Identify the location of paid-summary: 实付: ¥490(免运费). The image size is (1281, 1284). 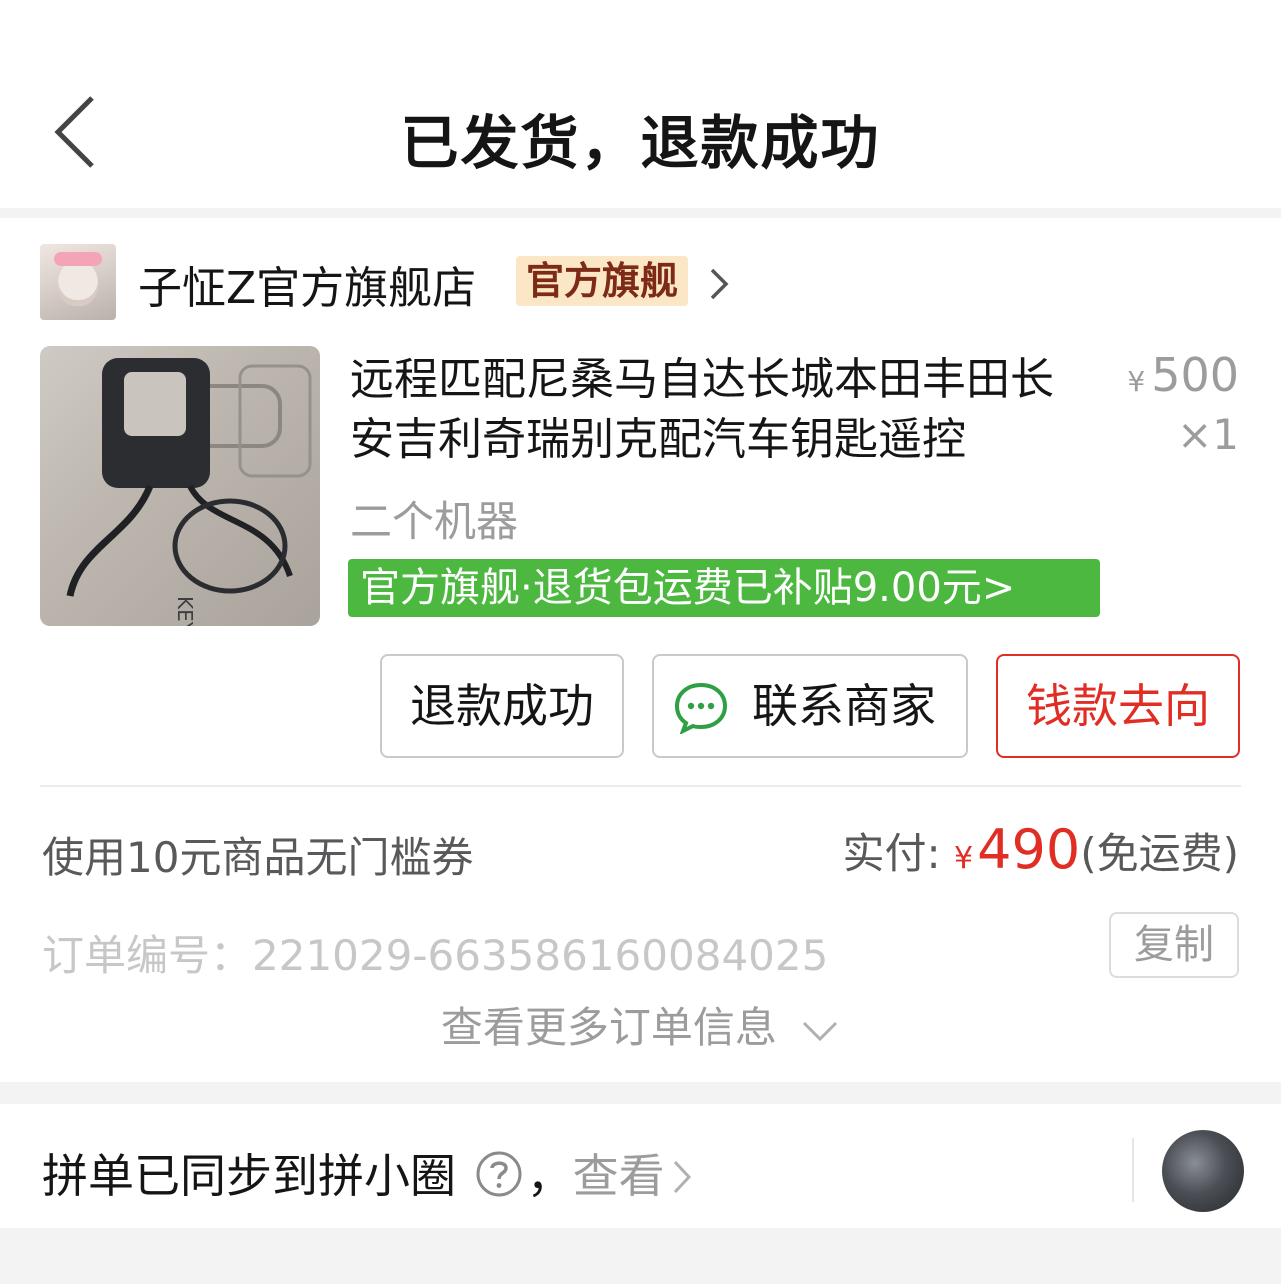
(1041, 849).